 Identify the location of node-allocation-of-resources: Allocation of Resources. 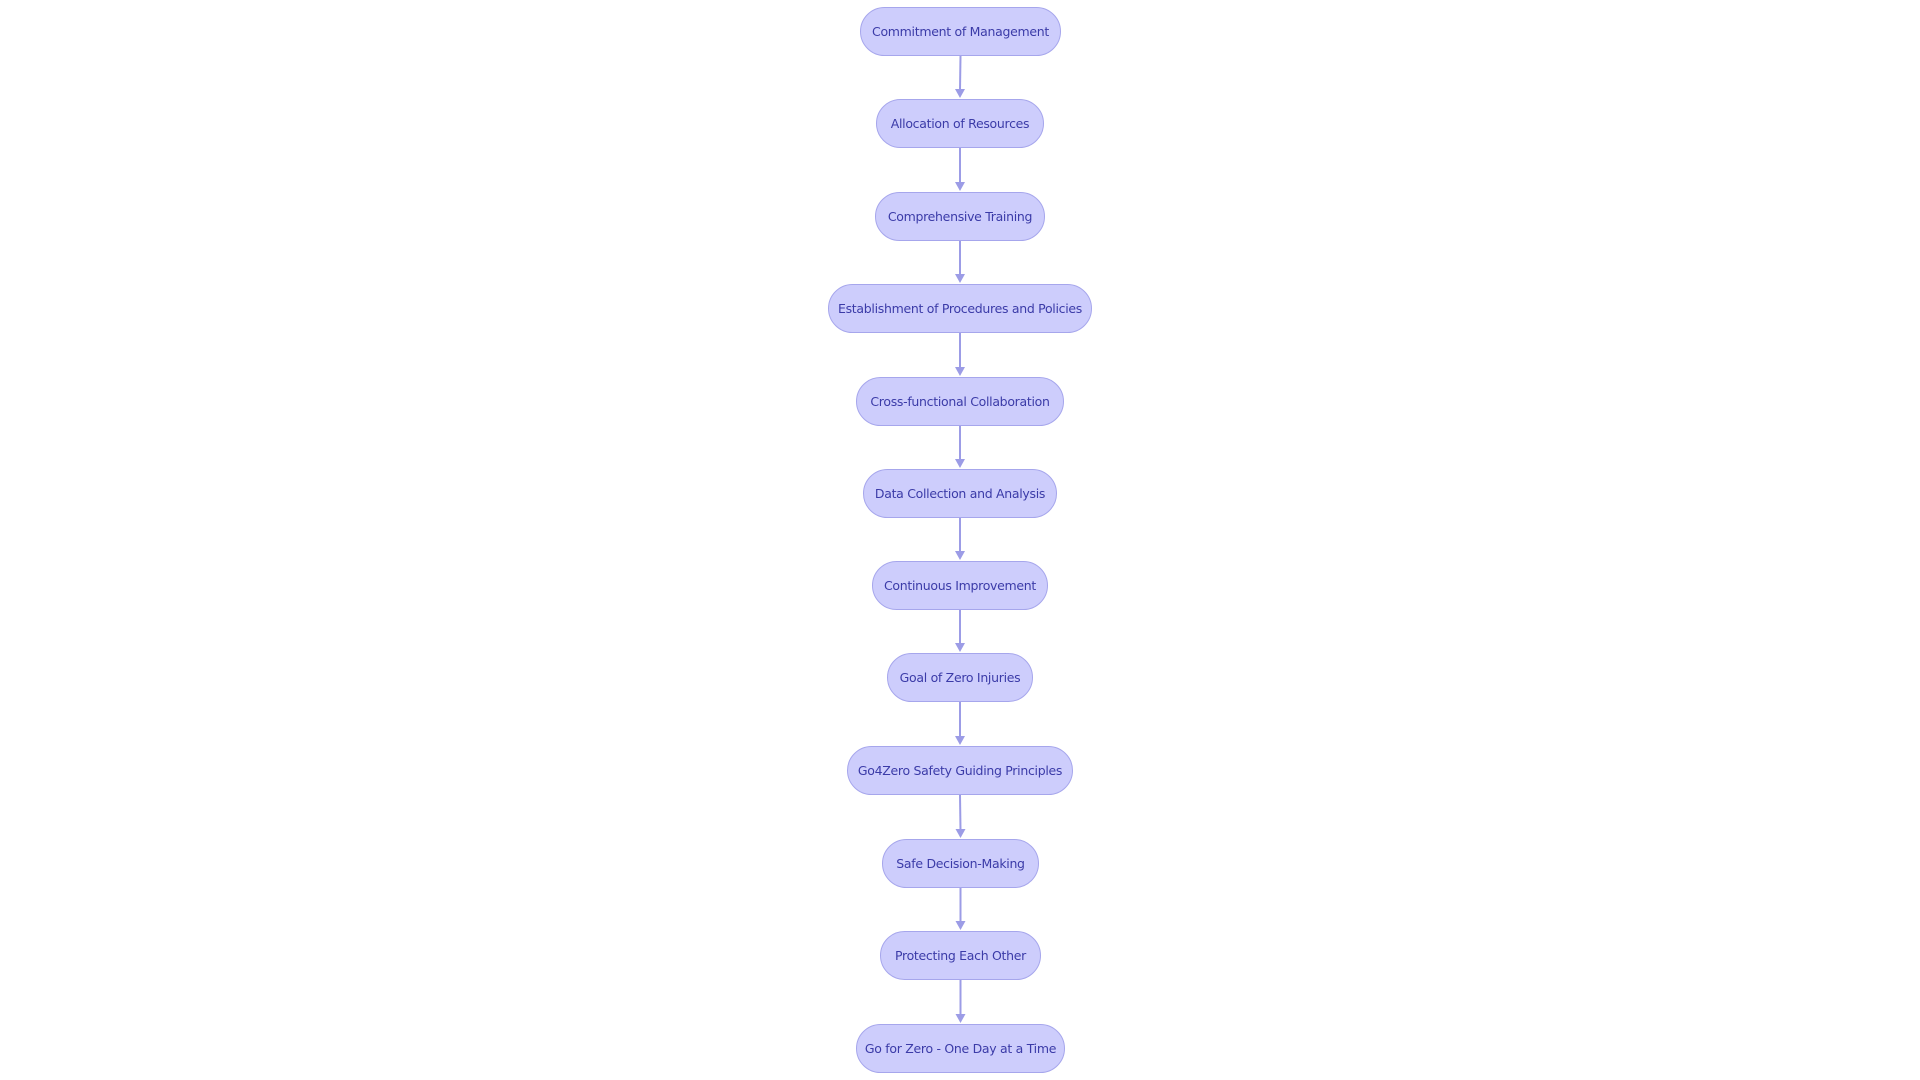
(960, 123).